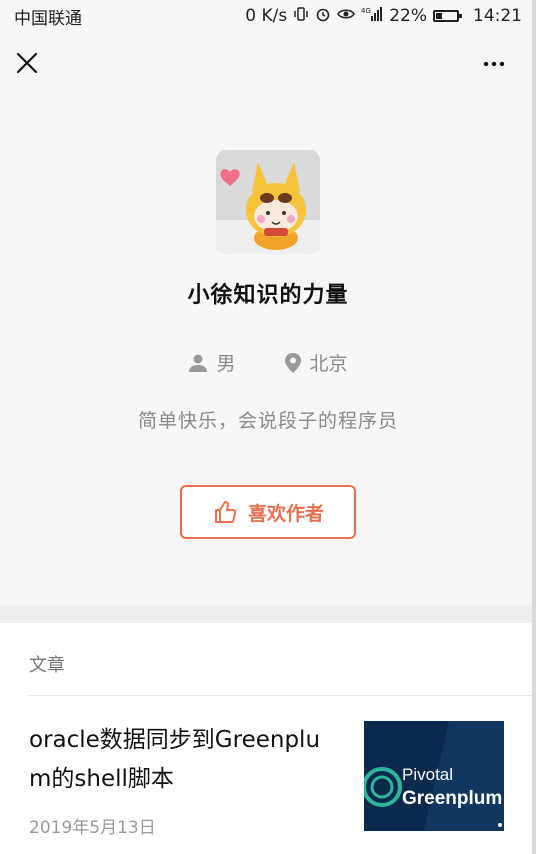  What do you see at coordinates (48, 18) in the screenshot?
I see `carrier: 中国联通` at bounding box center [48, 18].